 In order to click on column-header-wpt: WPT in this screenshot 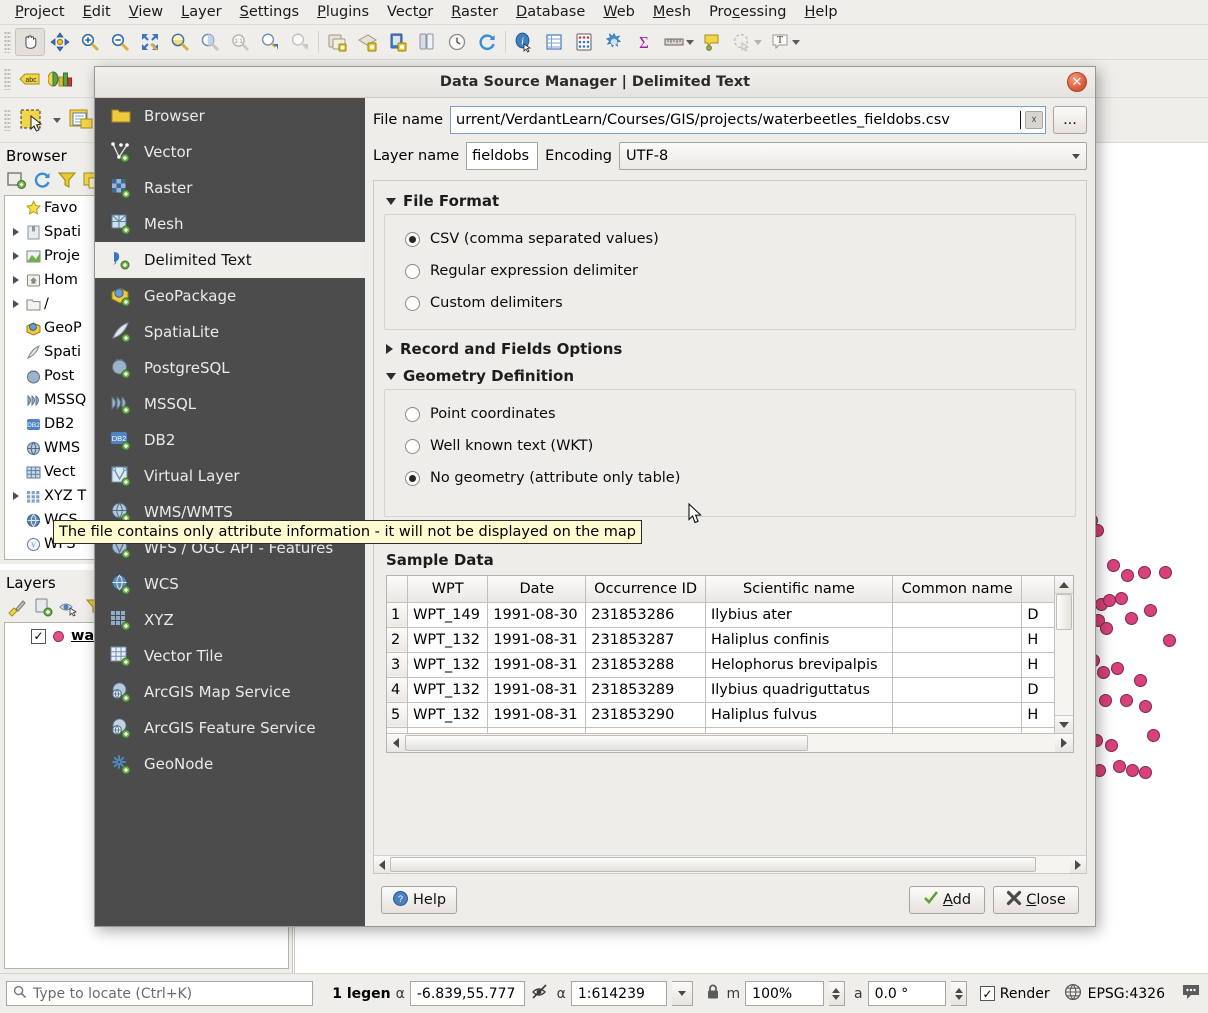, I will do `click(448, 589)`.